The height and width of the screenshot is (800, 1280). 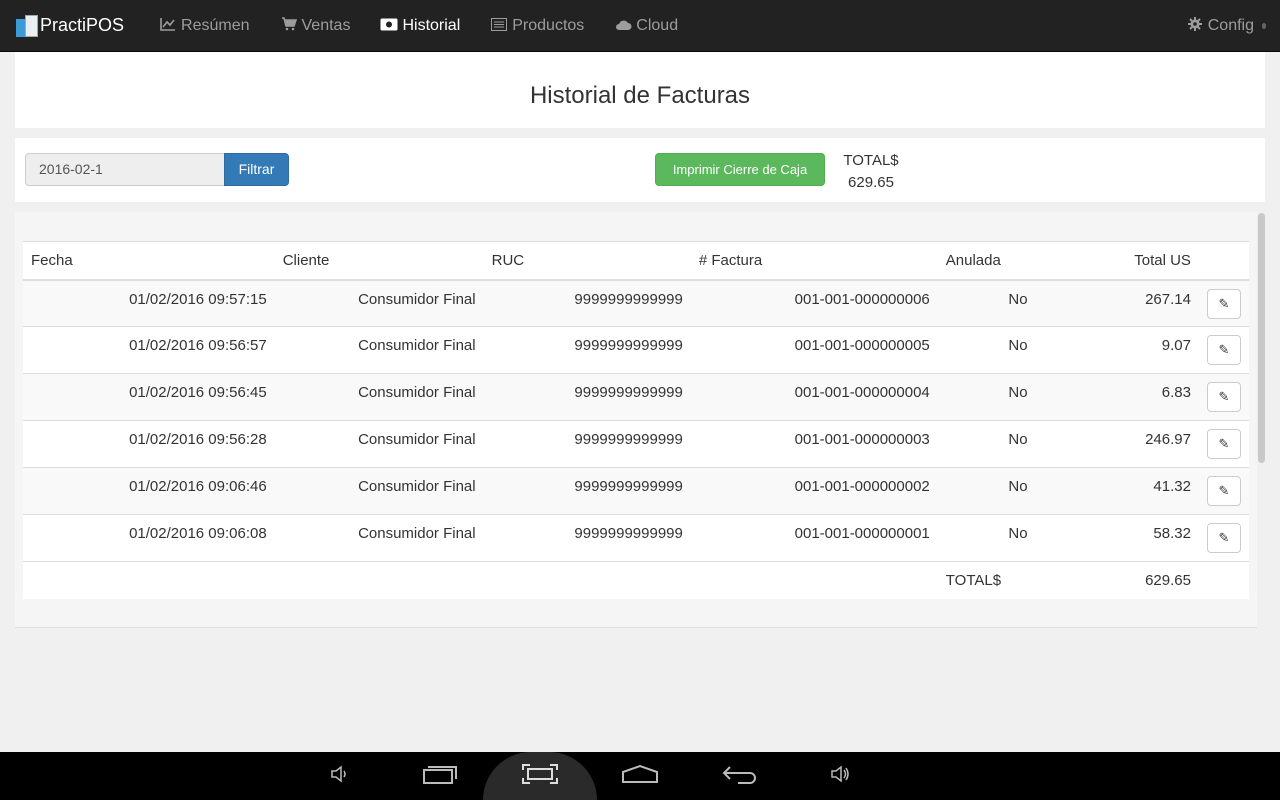 I want to click on total-summary: TOTAL$ 629.65, so click(x=871, y=172).